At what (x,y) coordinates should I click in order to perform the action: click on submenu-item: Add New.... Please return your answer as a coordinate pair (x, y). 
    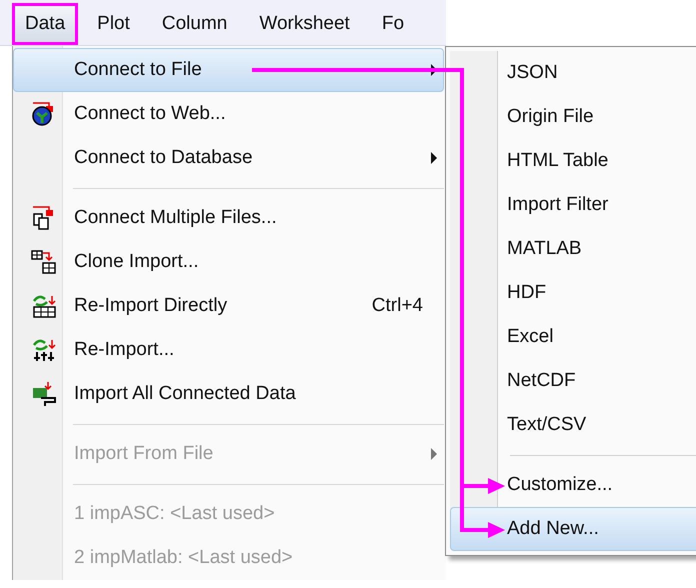
    Looking at the image, I should click on (573, 529).